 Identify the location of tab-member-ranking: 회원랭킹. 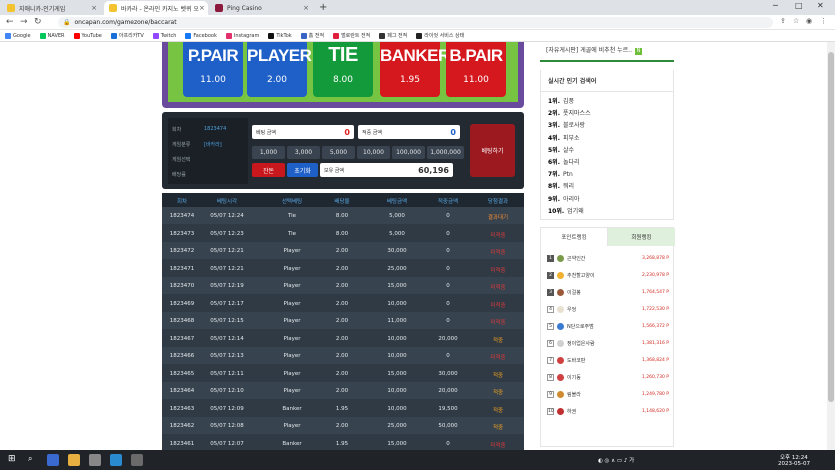
(641, 237).